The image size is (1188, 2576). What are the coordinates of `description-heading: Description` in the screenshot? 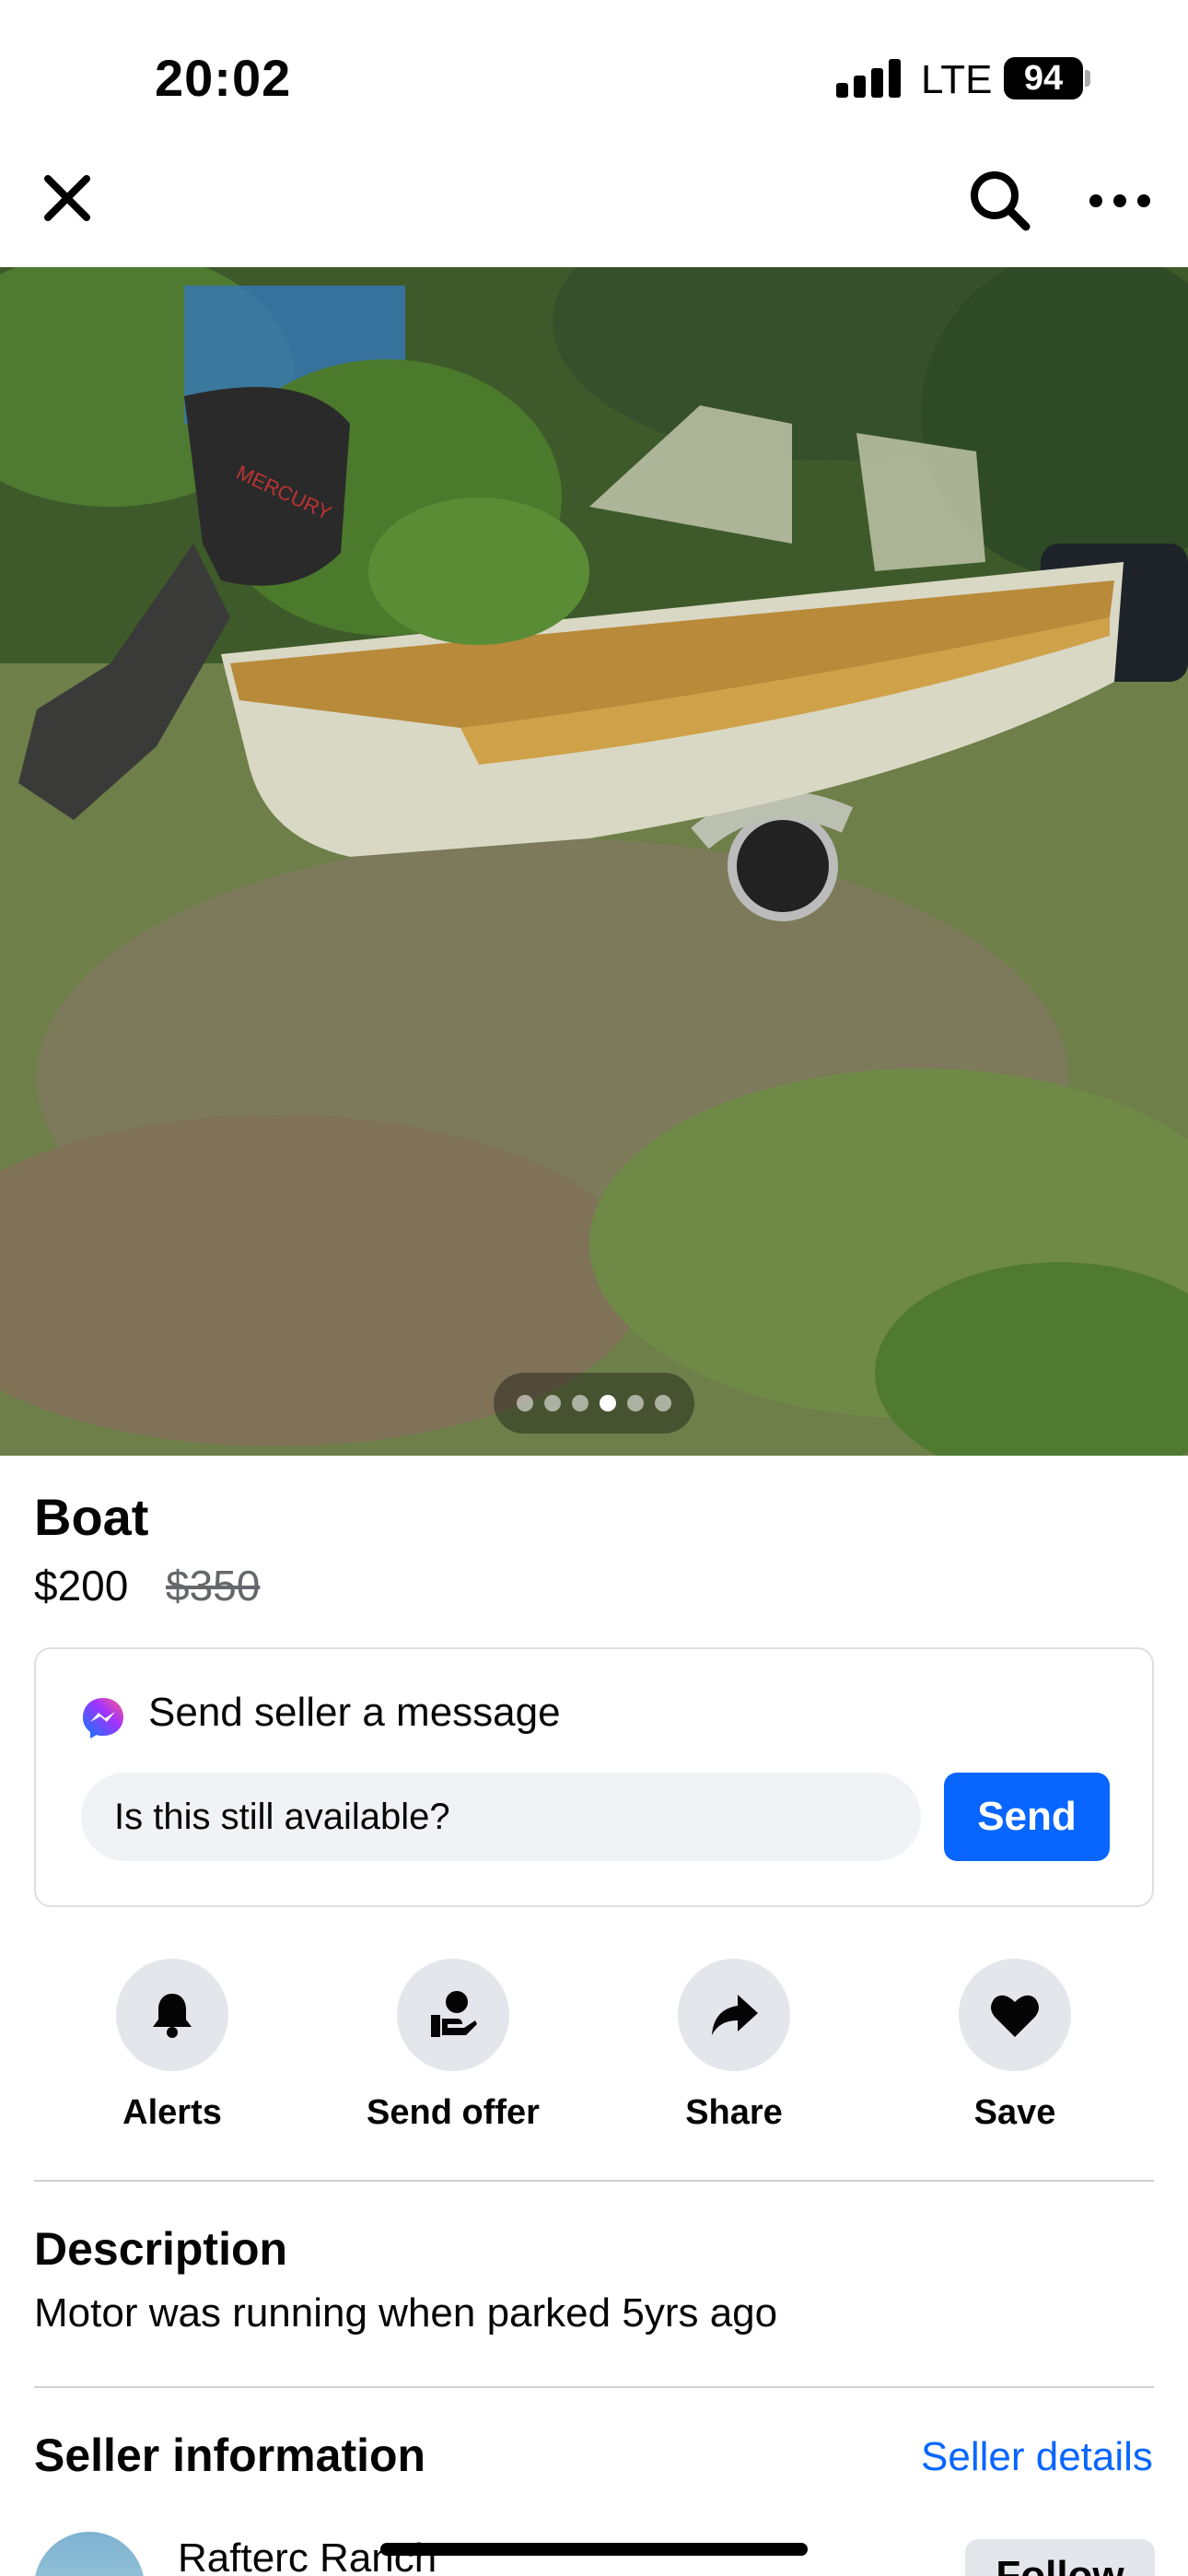 It's located at (161, 2249).